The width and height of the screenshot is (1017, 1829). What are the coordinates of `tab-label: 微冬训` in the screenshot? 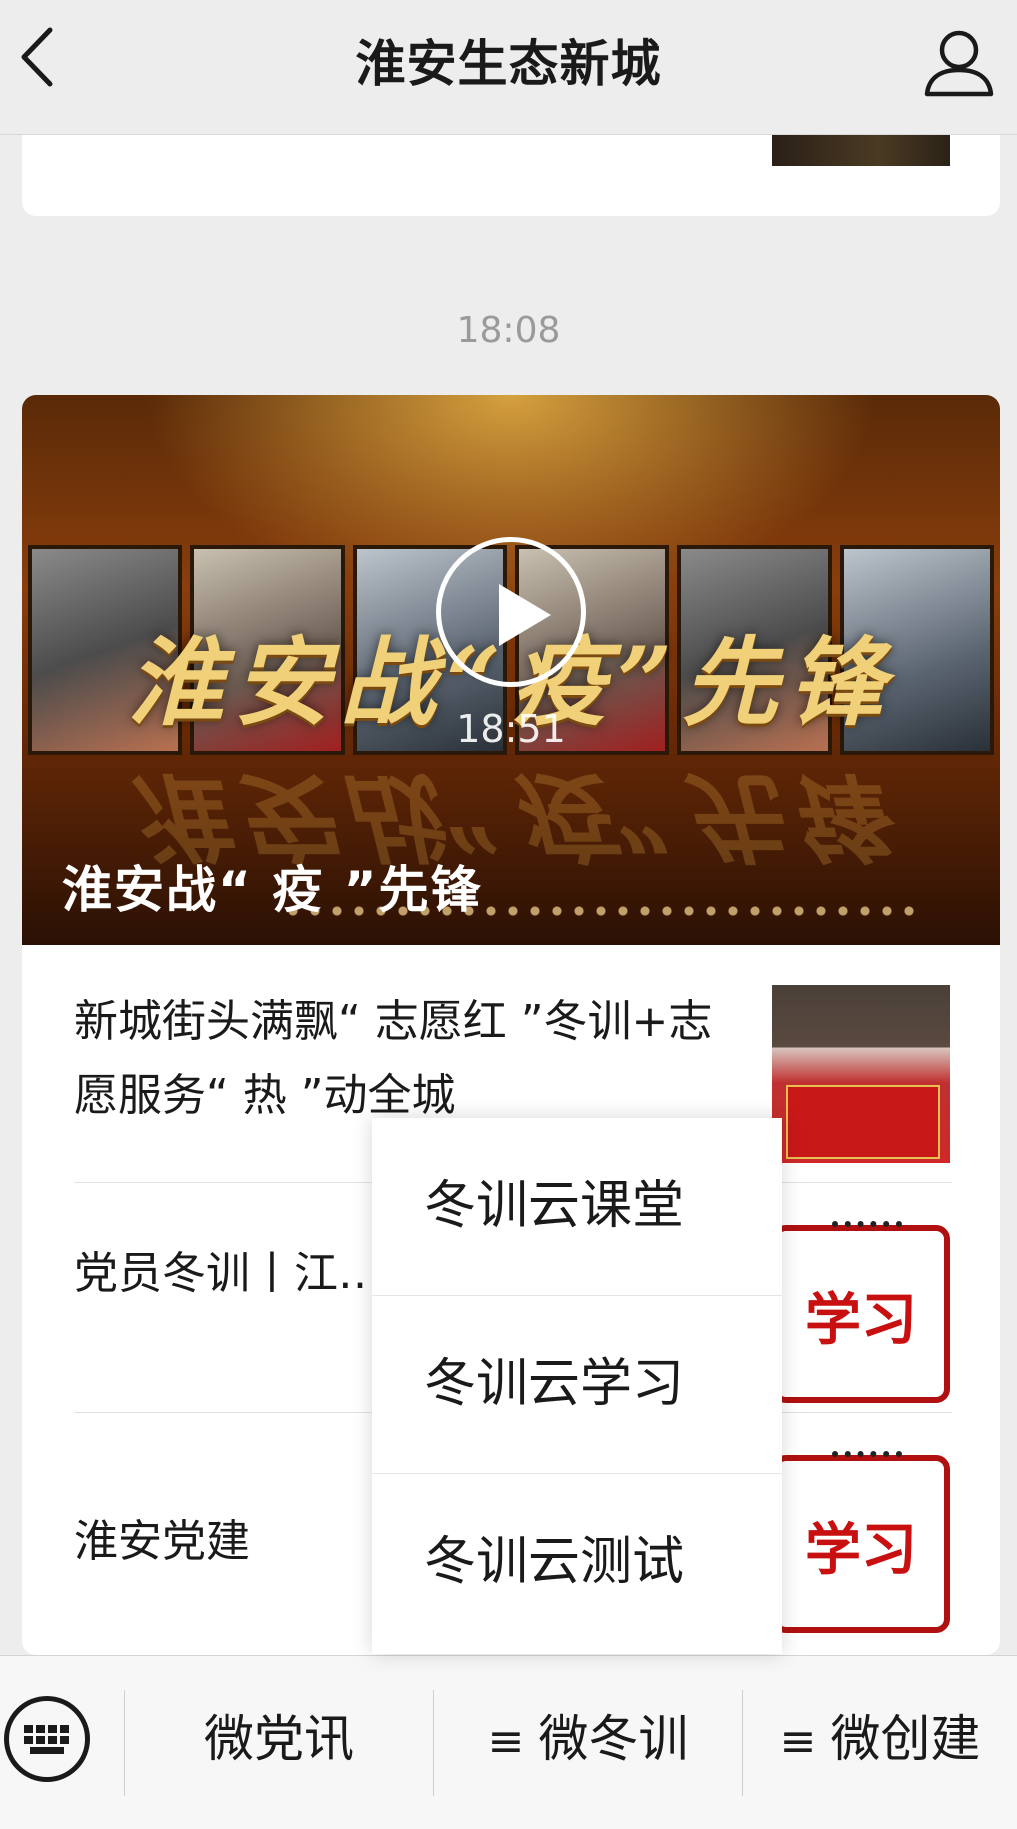 It's located at (613, 1739).